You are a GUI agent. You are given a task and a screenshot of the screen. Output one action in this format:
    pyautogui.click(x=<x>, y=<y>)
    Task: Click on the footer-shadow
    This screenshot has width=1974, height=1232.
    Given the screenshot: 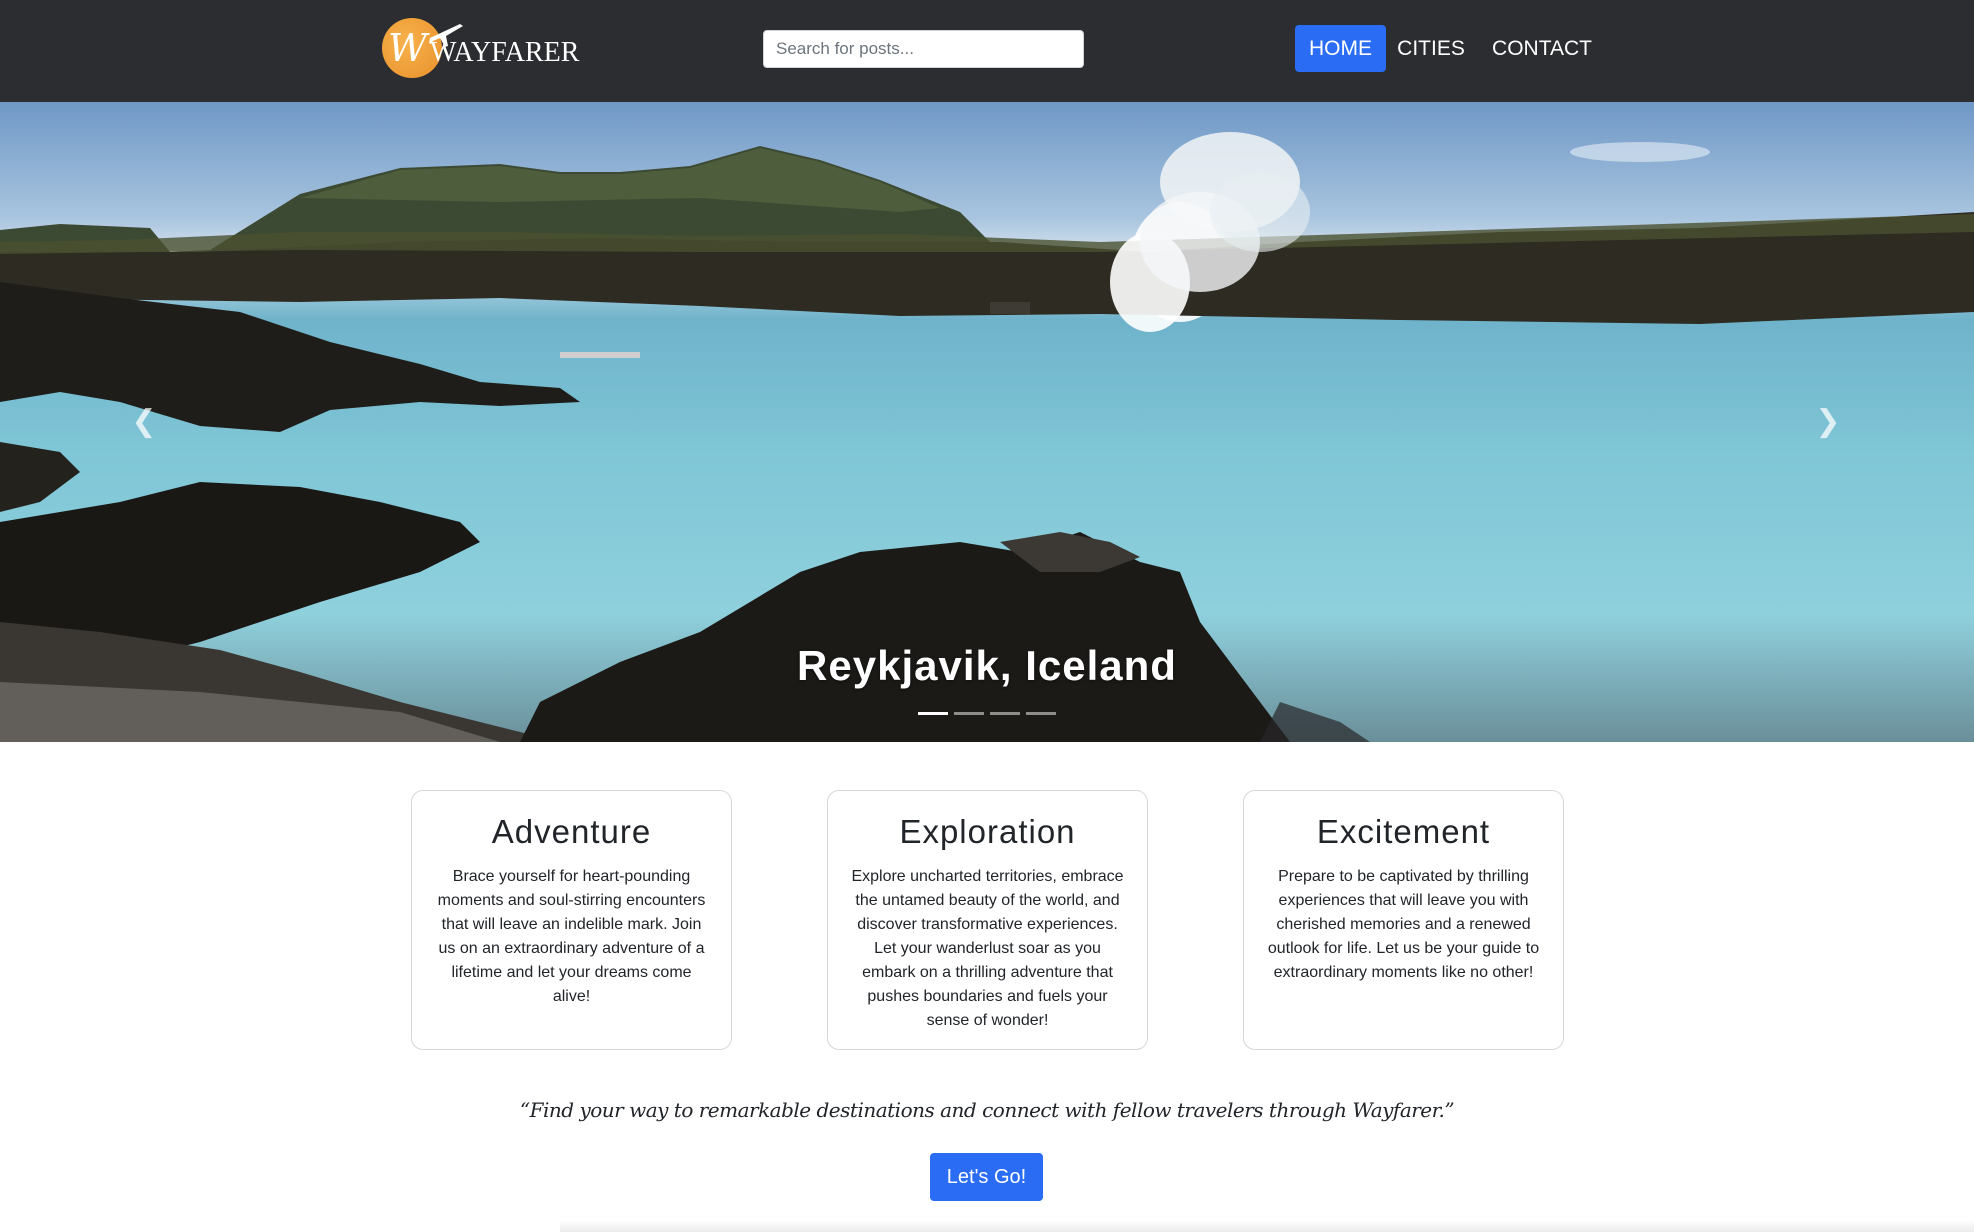 What is the action you would take?
    pyautogui.click(x=1267, y=1226)
    